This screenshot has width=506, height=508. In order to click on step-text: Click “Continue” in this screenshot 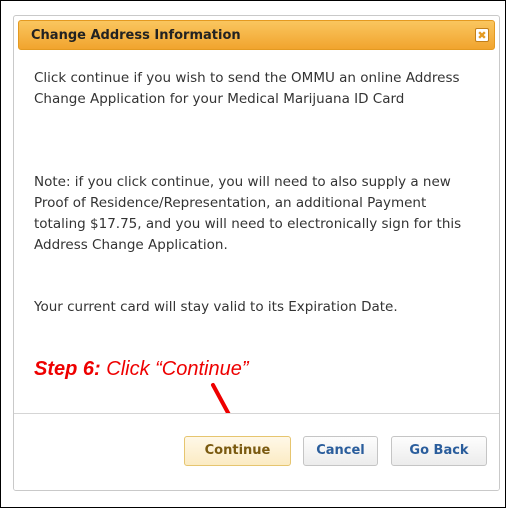, I will do `click(174, 369)`.